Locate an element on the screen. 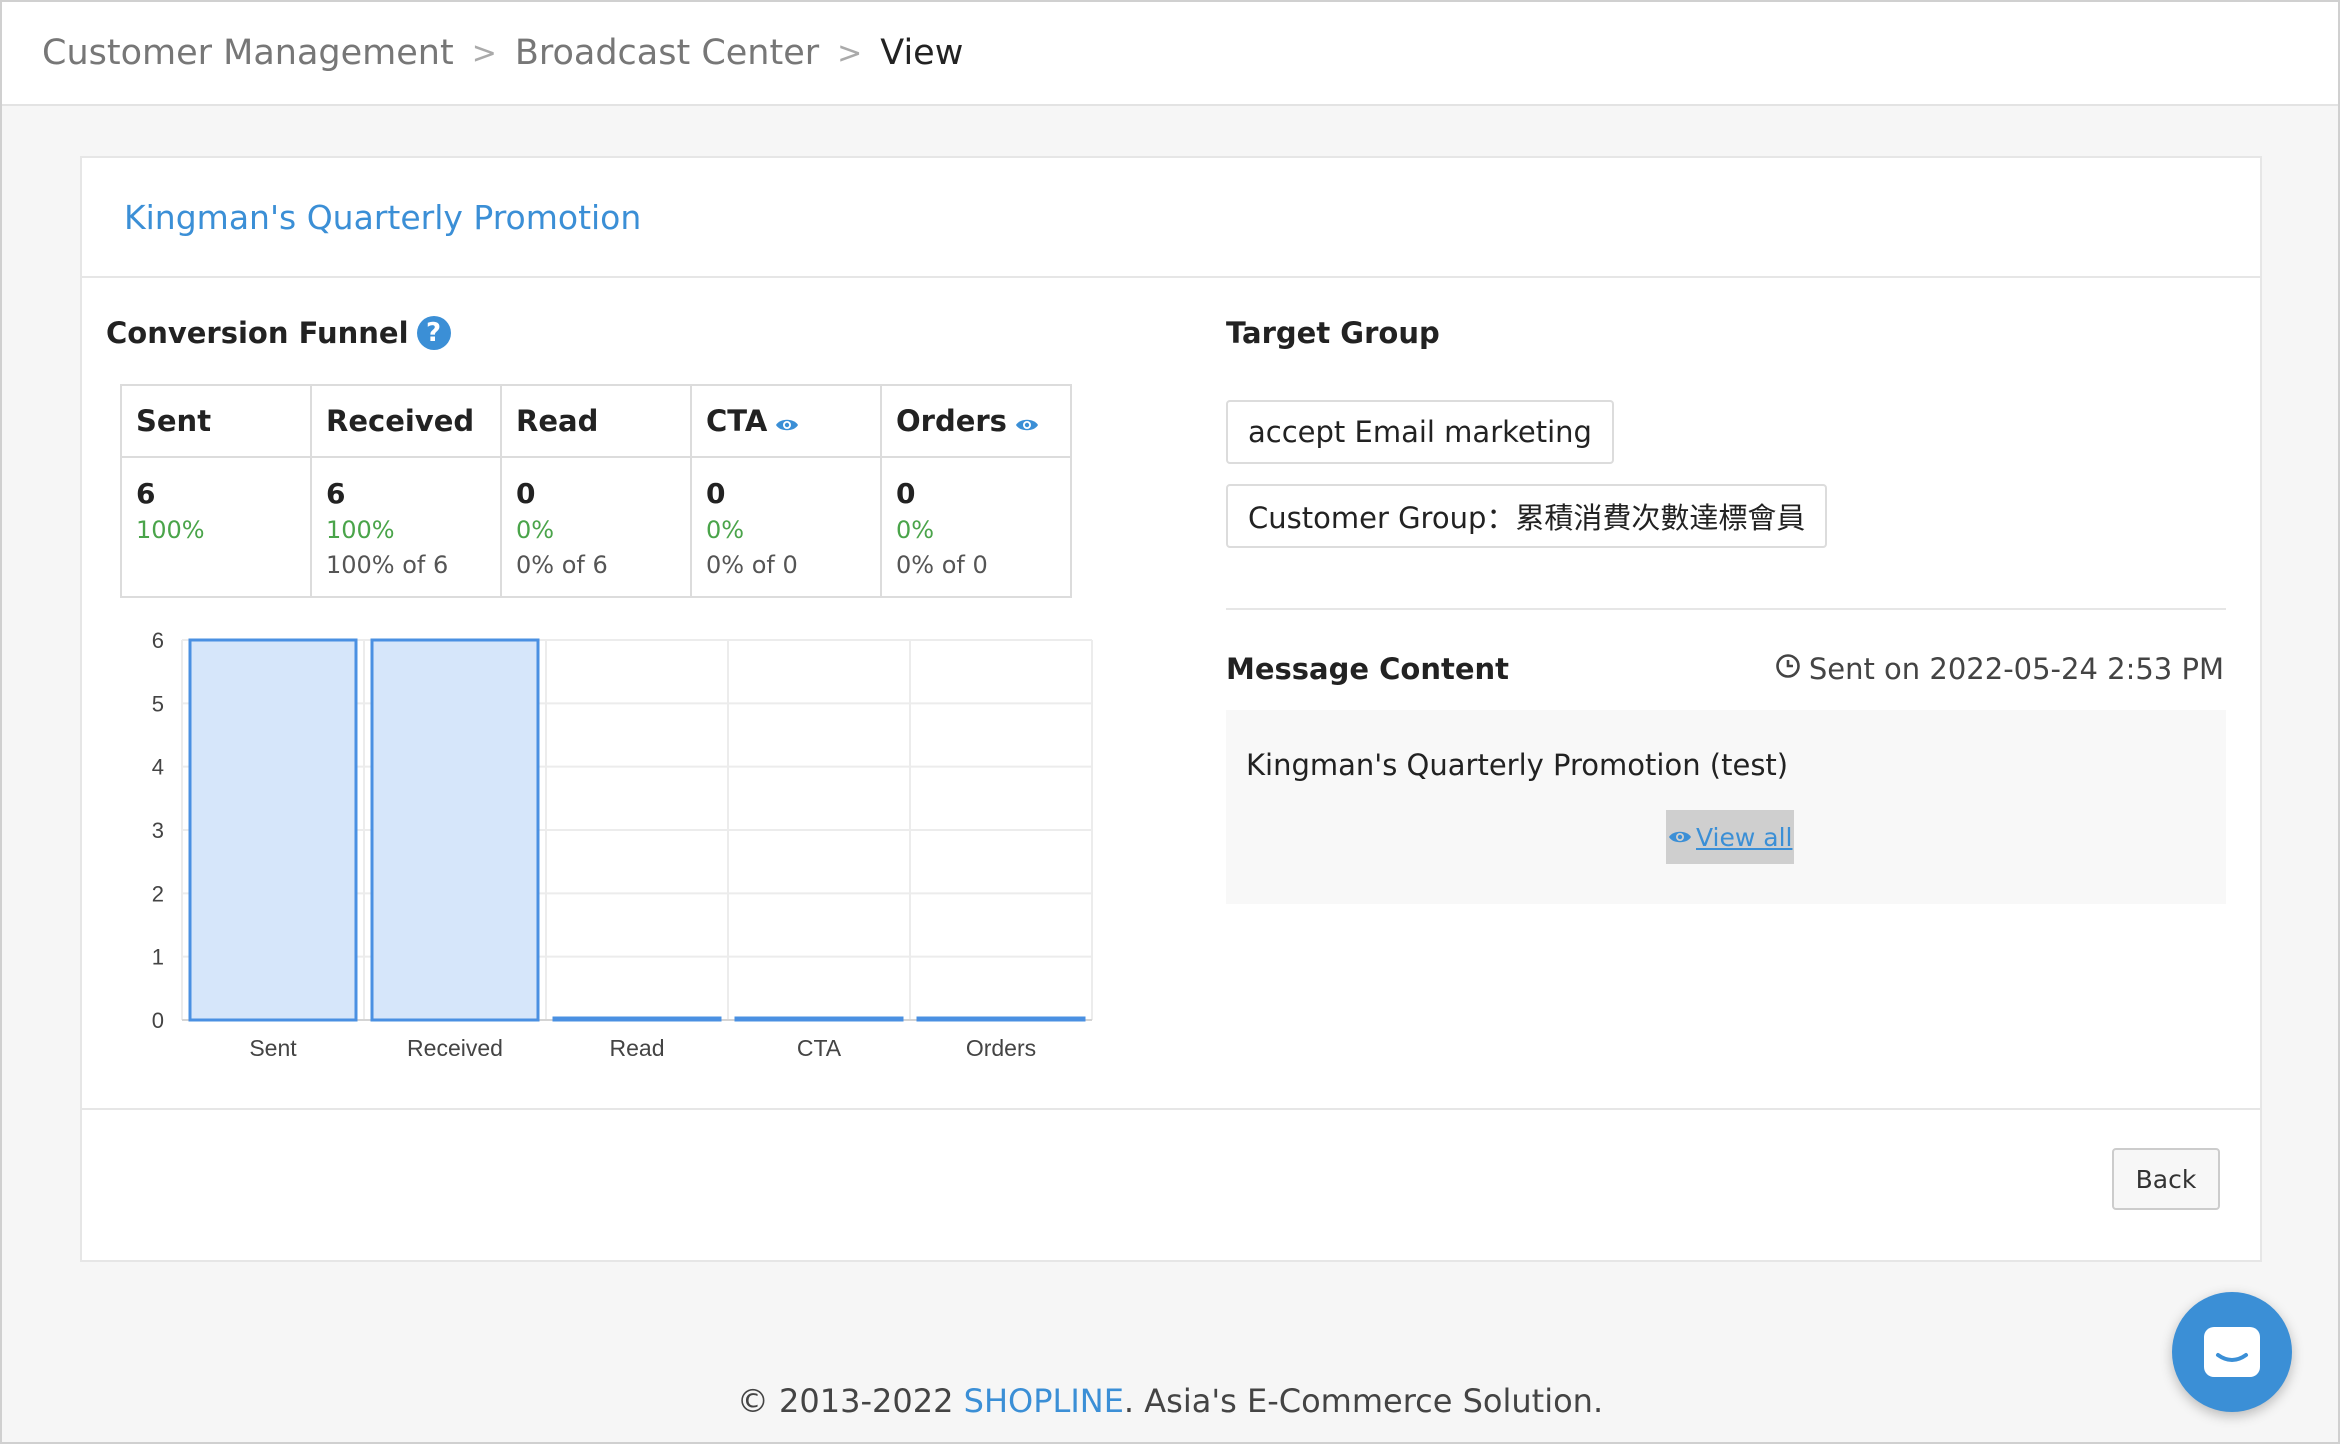 Image resolution: width=2340 pixels, height=1444 pixels. section-divider is located at coordinates (1726, 609).